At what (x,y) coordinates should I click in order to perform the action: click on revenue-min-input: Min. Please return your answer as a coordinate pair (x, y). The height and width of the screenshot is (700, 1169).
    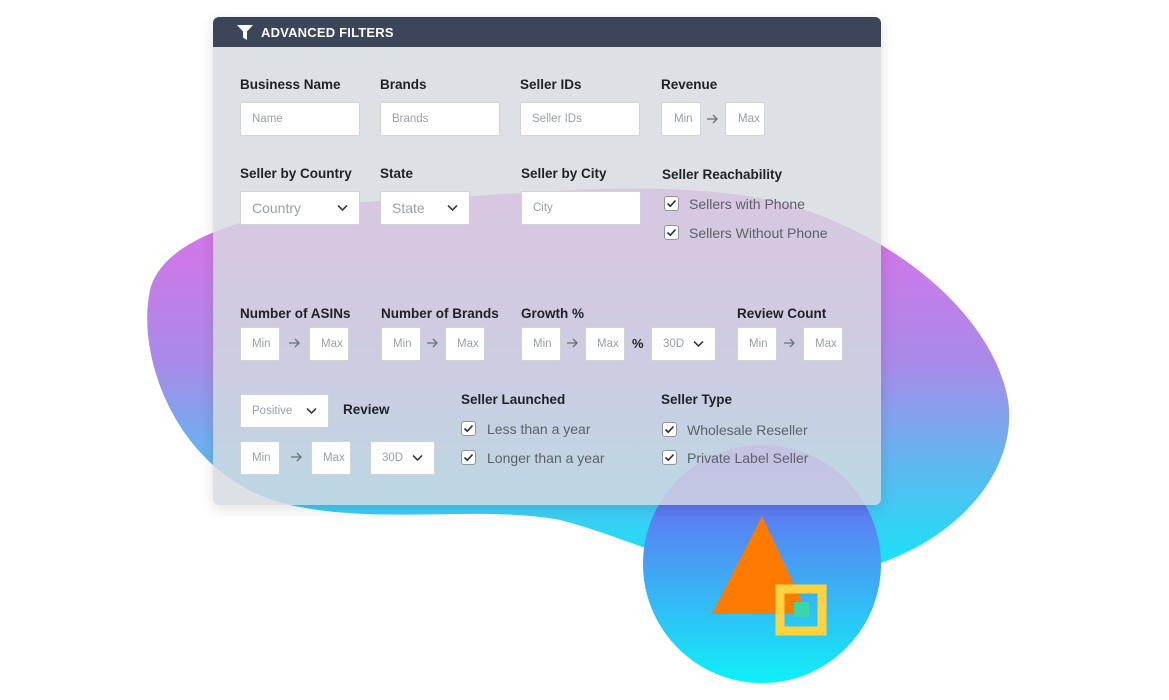
    Looking at the image, I should click on (681, 119).